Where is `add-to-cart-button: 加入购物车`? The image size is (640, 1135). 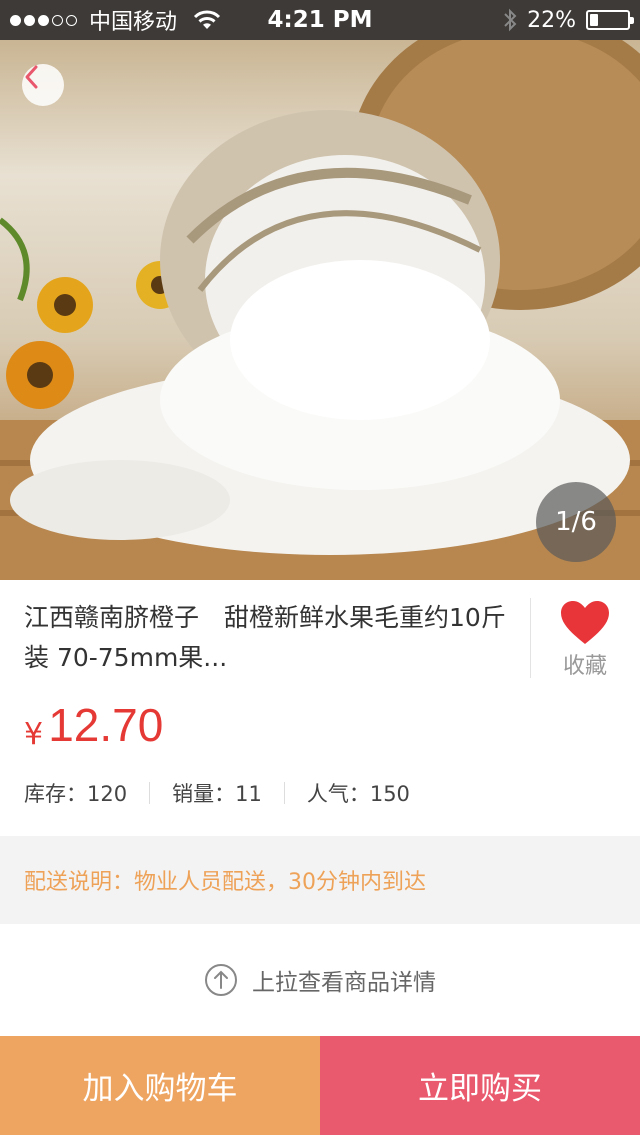 add-to-cart-button: 加入购物车 is located at coordinates (160, 1085).